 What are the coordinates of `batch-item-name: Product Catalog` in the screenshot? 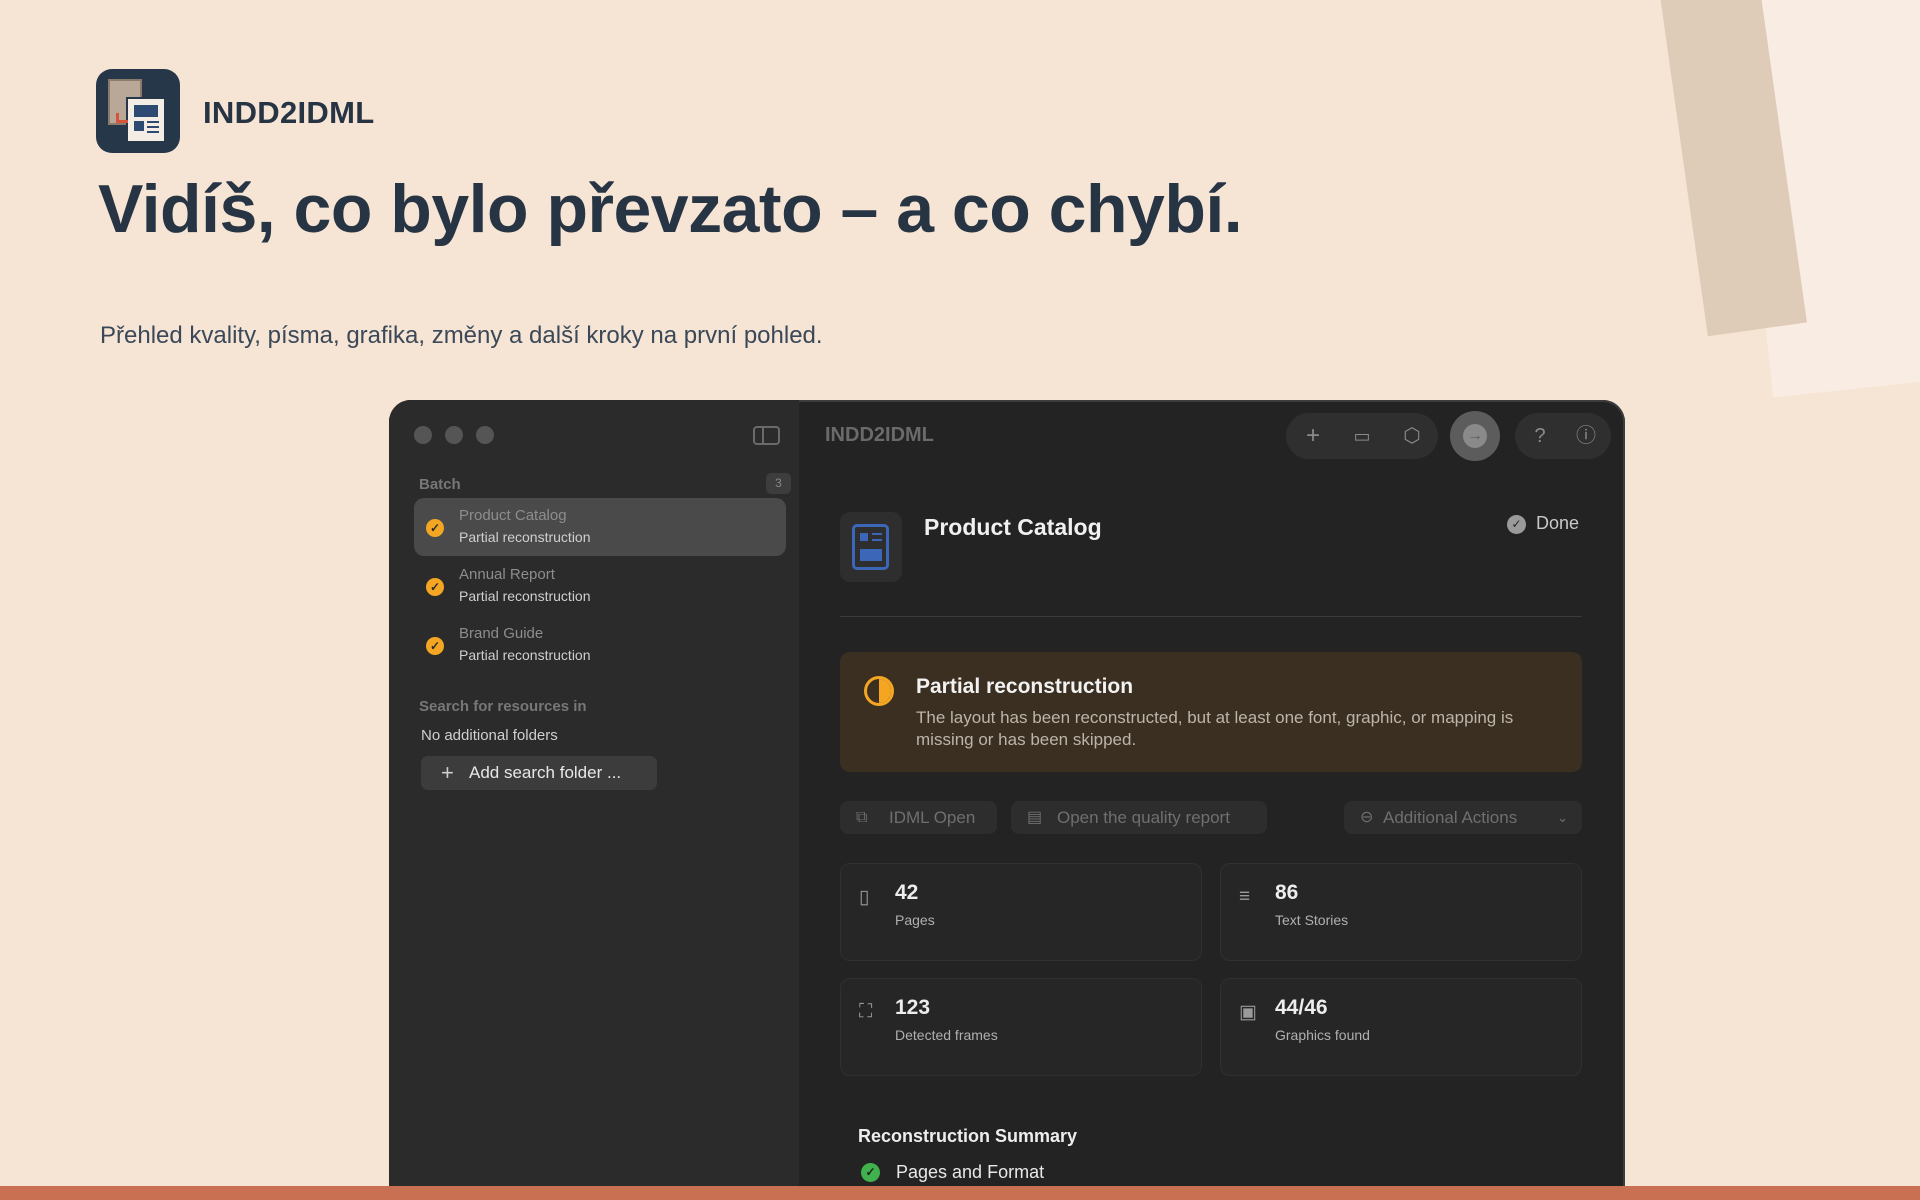 It's located at (513, 515).